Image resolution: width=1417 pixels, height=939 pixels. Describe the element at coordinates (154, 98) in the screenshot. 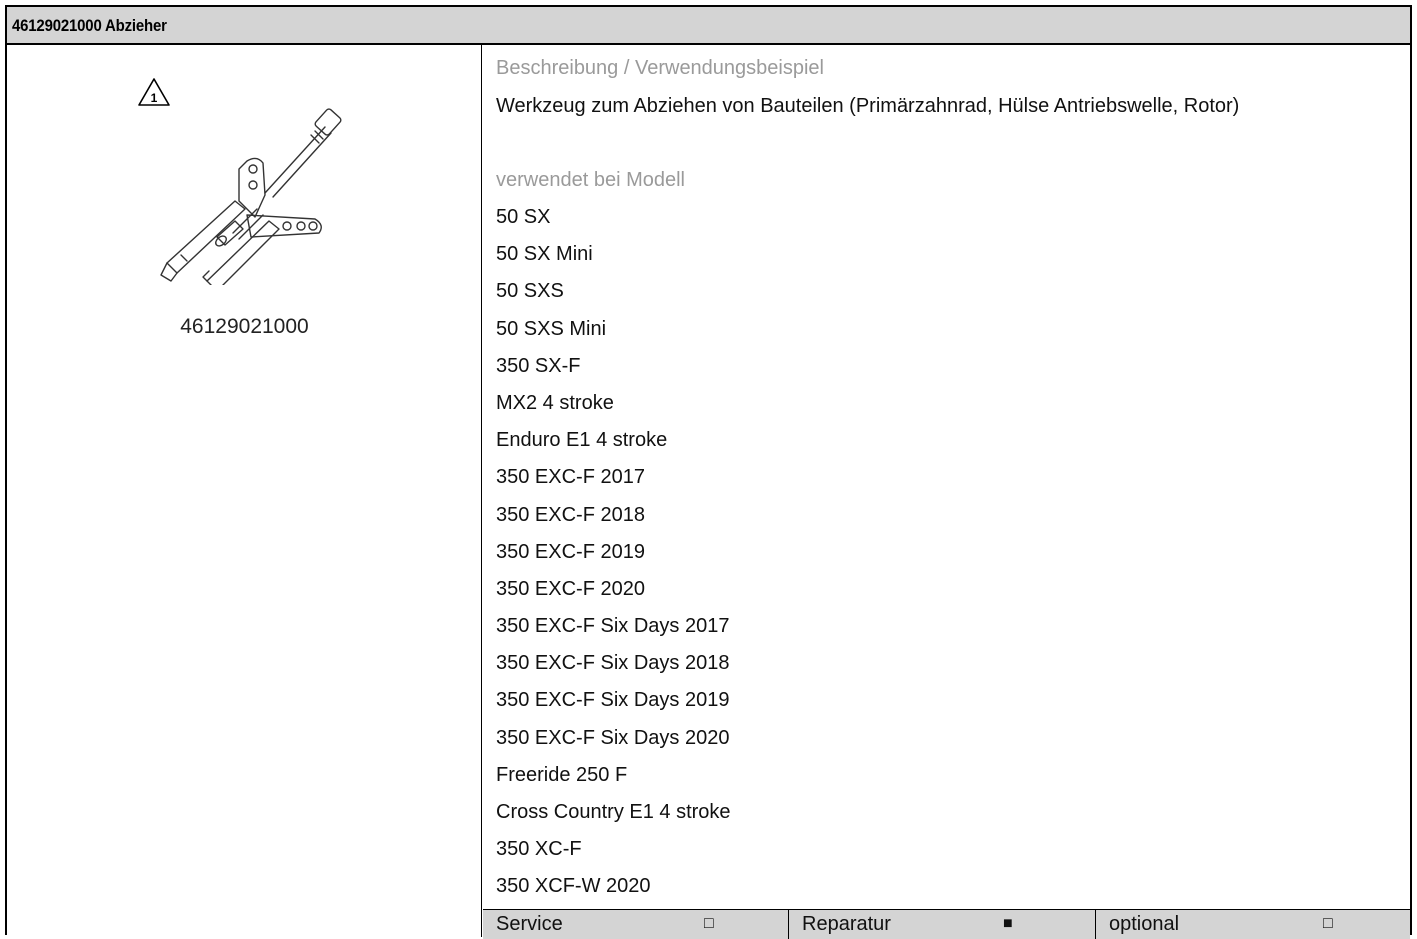

I see `warning-number: 1` at that location.